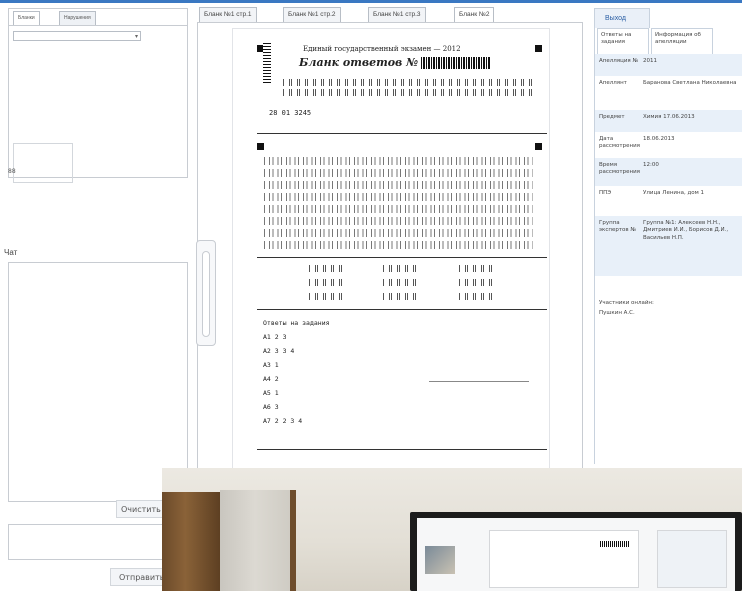 This screenshot has height=591, width=742. I want to click on left-small-label: 88, so click(12, 171).